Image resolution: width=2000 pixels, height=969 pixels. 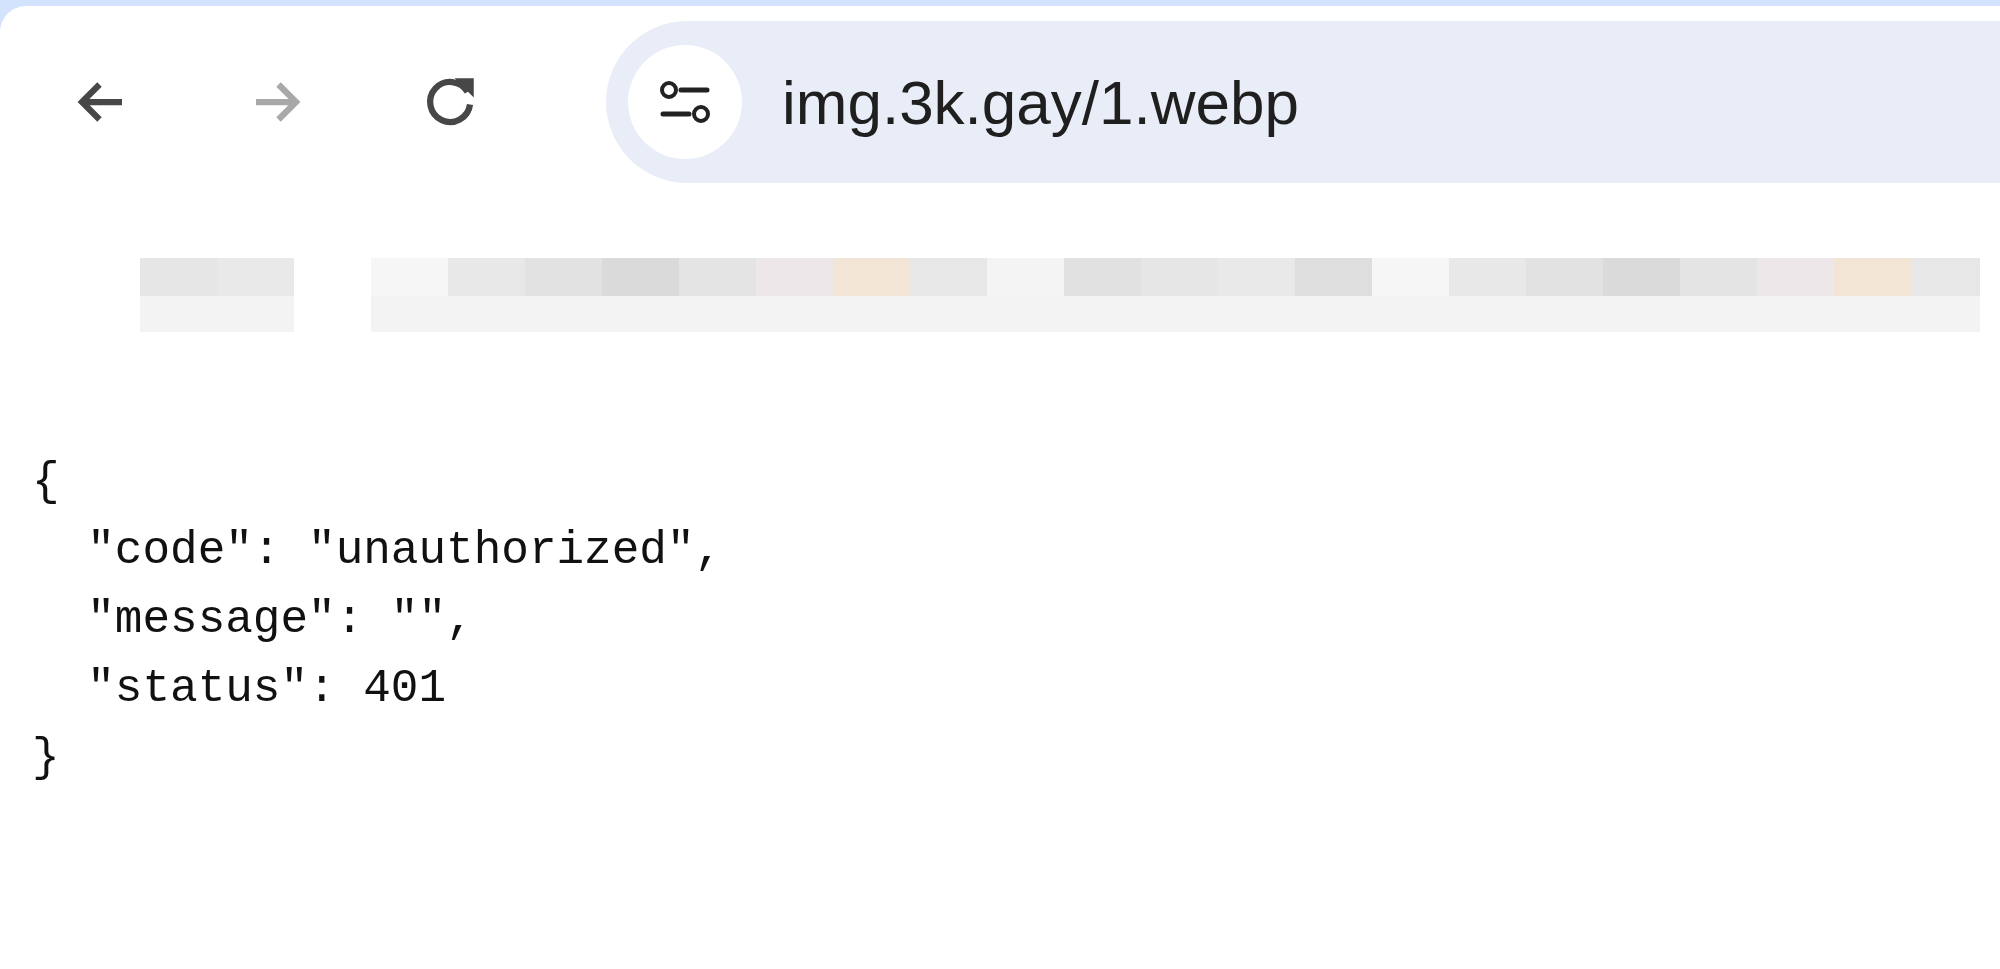 I want to click on address-bar: img.3k.gay/1.webp, so click(x=1303, y=102).